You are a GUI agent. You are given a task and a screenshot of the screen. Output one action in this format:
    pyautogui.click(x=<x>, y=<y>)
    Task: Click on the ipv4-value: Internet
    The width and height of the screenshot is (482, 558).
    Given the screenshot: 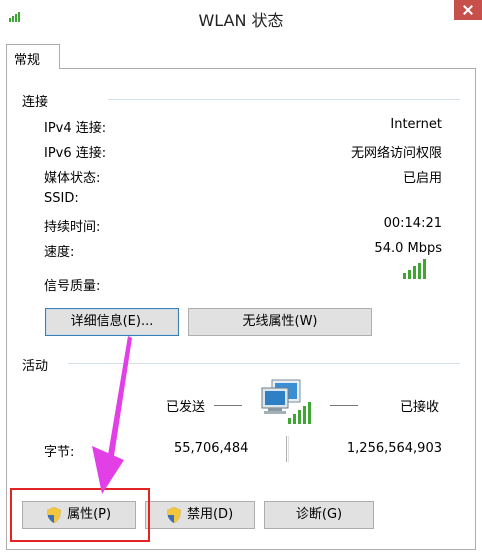 What is the action you would take?
    pyautogui.click(x=416, y=124)
    